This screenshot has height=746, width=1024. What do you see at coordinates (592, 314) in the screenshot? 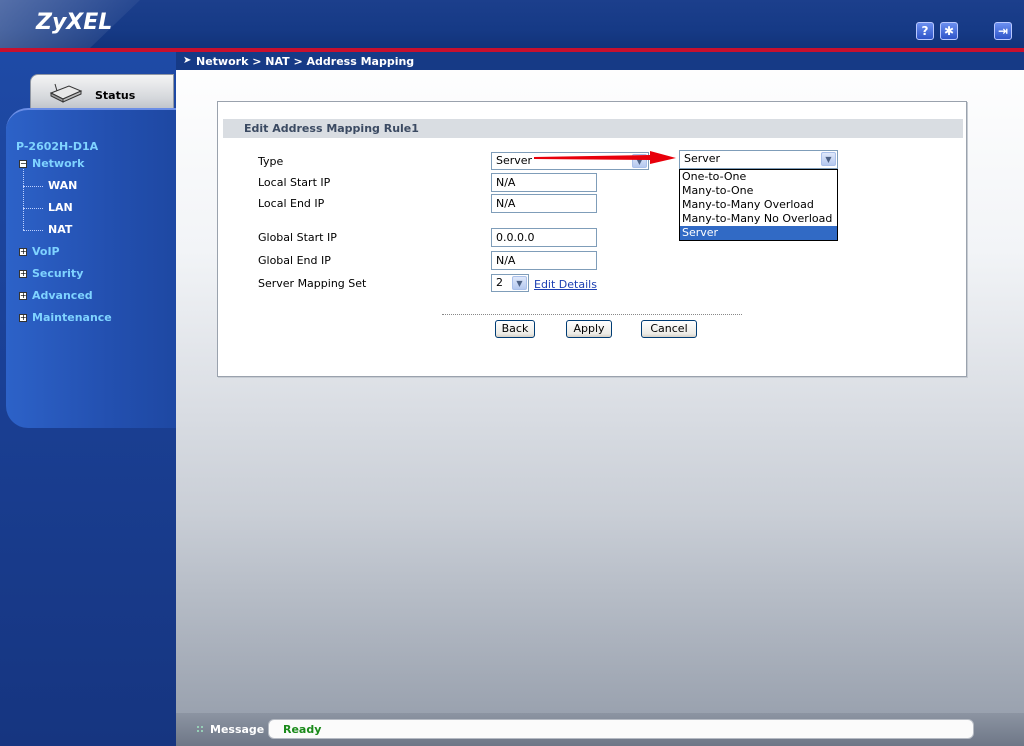
I see `divider` at bounding box center [592, 314].